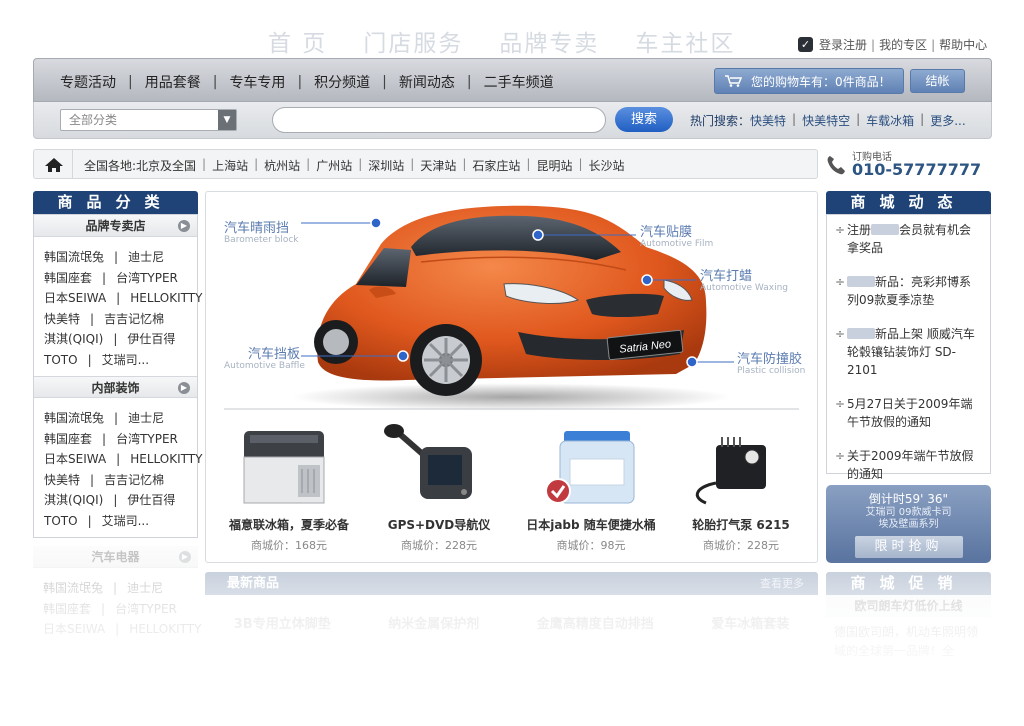  I want to click on help-center-link: 帮助中心, so click(963, 44).